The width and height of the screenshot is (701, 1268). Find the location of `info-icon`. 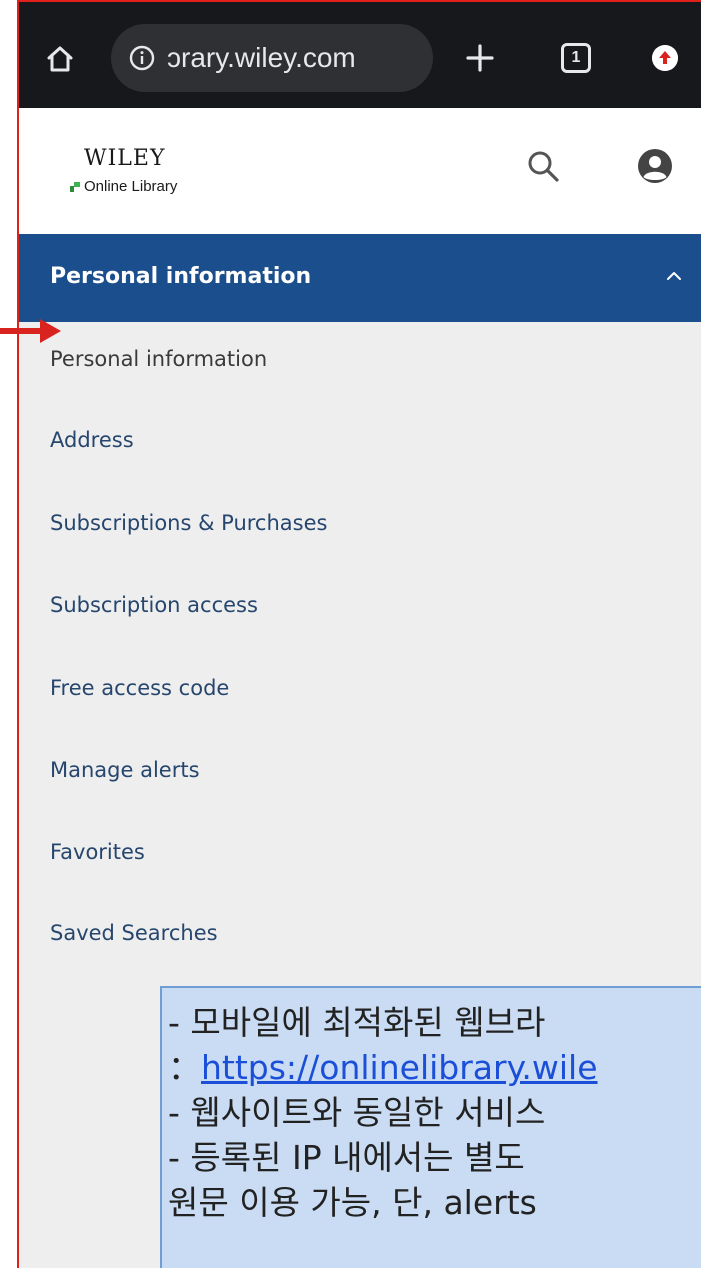

info-icon is located at coordinates (142, 58).